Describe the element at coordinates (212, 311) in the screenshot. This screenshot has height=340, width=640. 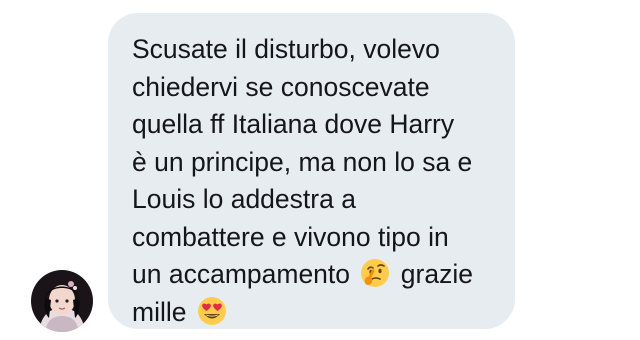
I see `heart-eyes-face-icon` at that location.